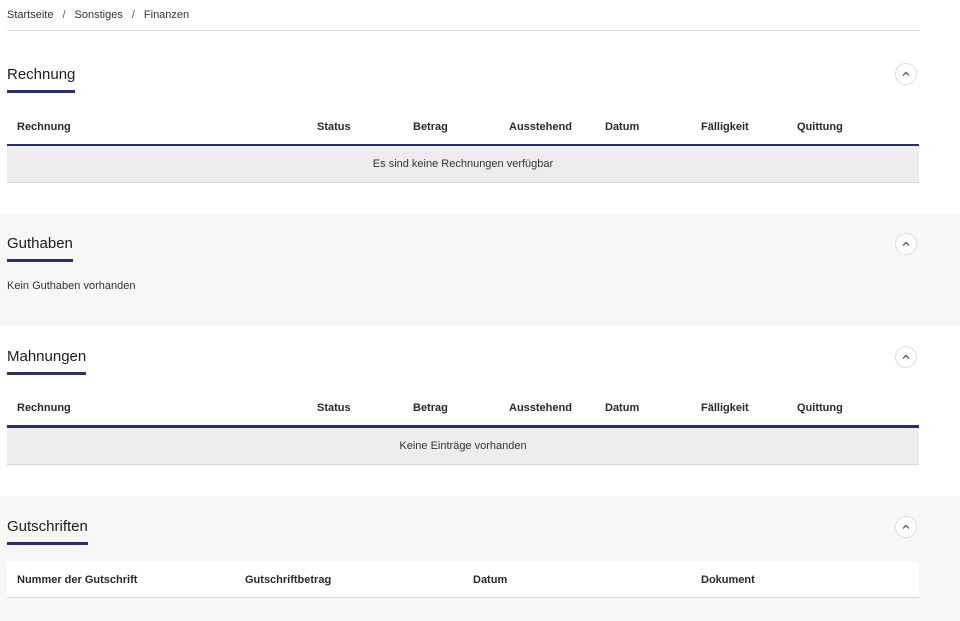  What do you see at coordinates (77, 580) in the screenshot?
I see `column-header-nummer: Nummer der Gutschrift` at bounding box center [77, 580].